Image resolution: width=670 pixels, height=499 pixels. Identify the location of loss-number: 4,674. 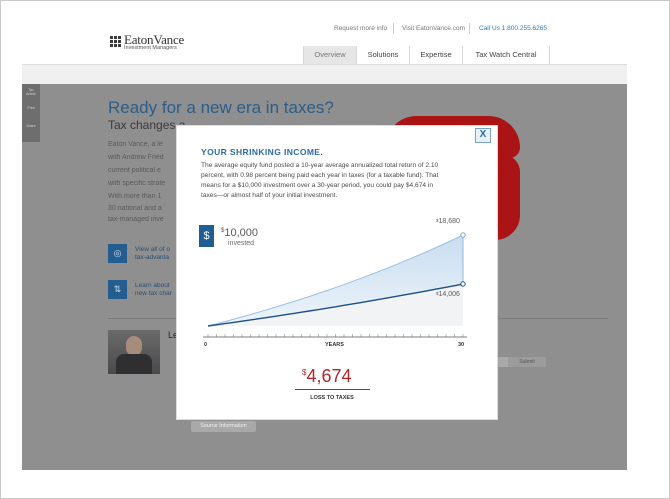
(329, 376).